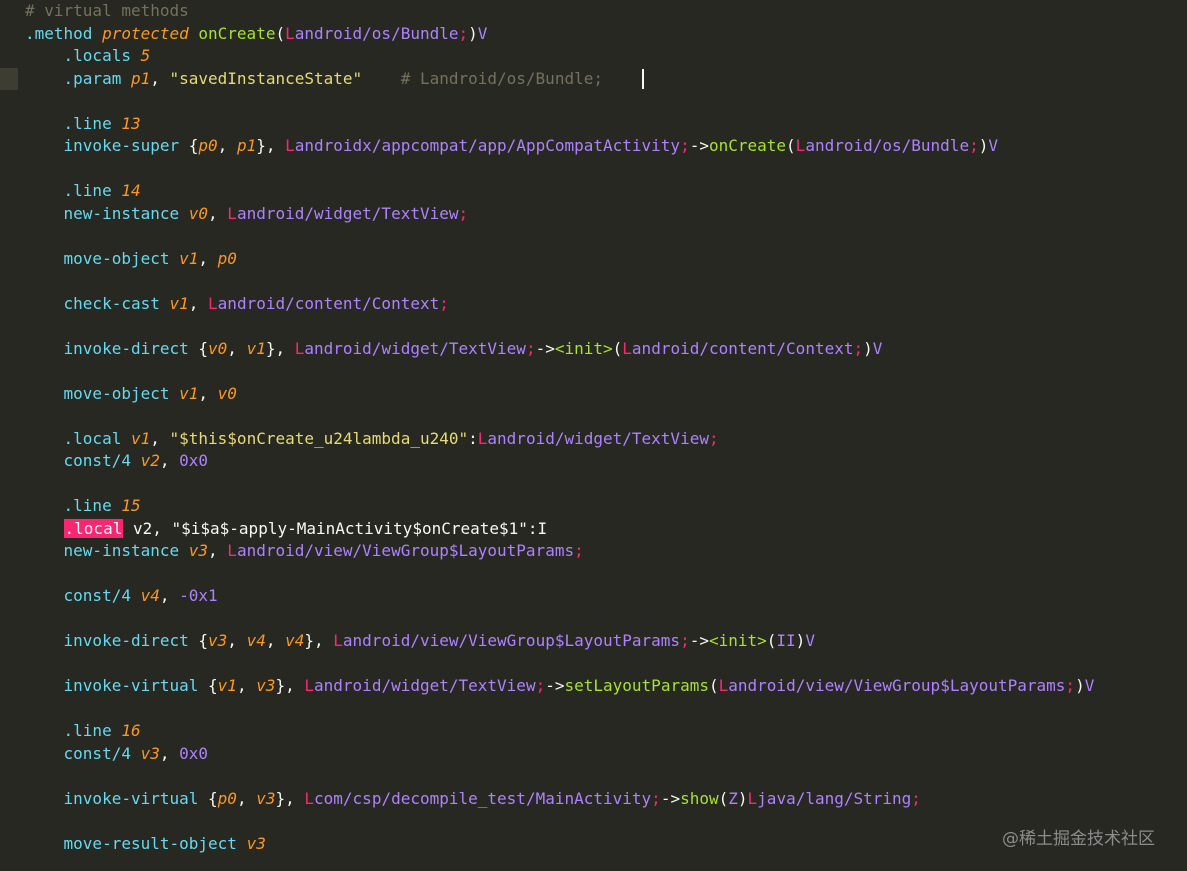 This screenshot has width=1187, height=871. Describe the element at coordinates (376, 33) in the screenshot. I see `code-token: android/os/Bundle` at that location.